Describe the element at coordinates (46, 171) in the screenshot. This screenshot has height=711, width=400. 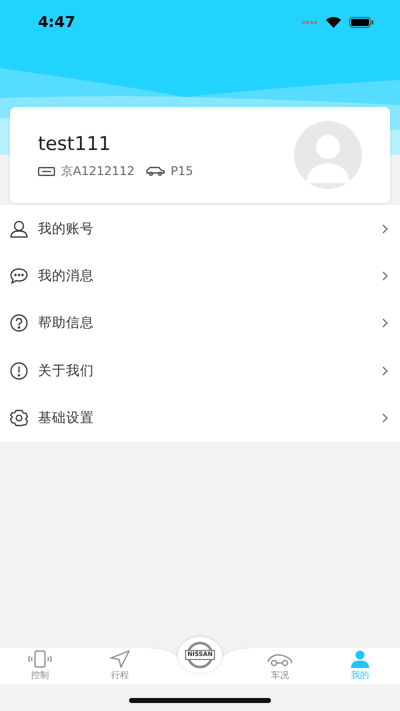
I see `license-plate-icon` at that location.